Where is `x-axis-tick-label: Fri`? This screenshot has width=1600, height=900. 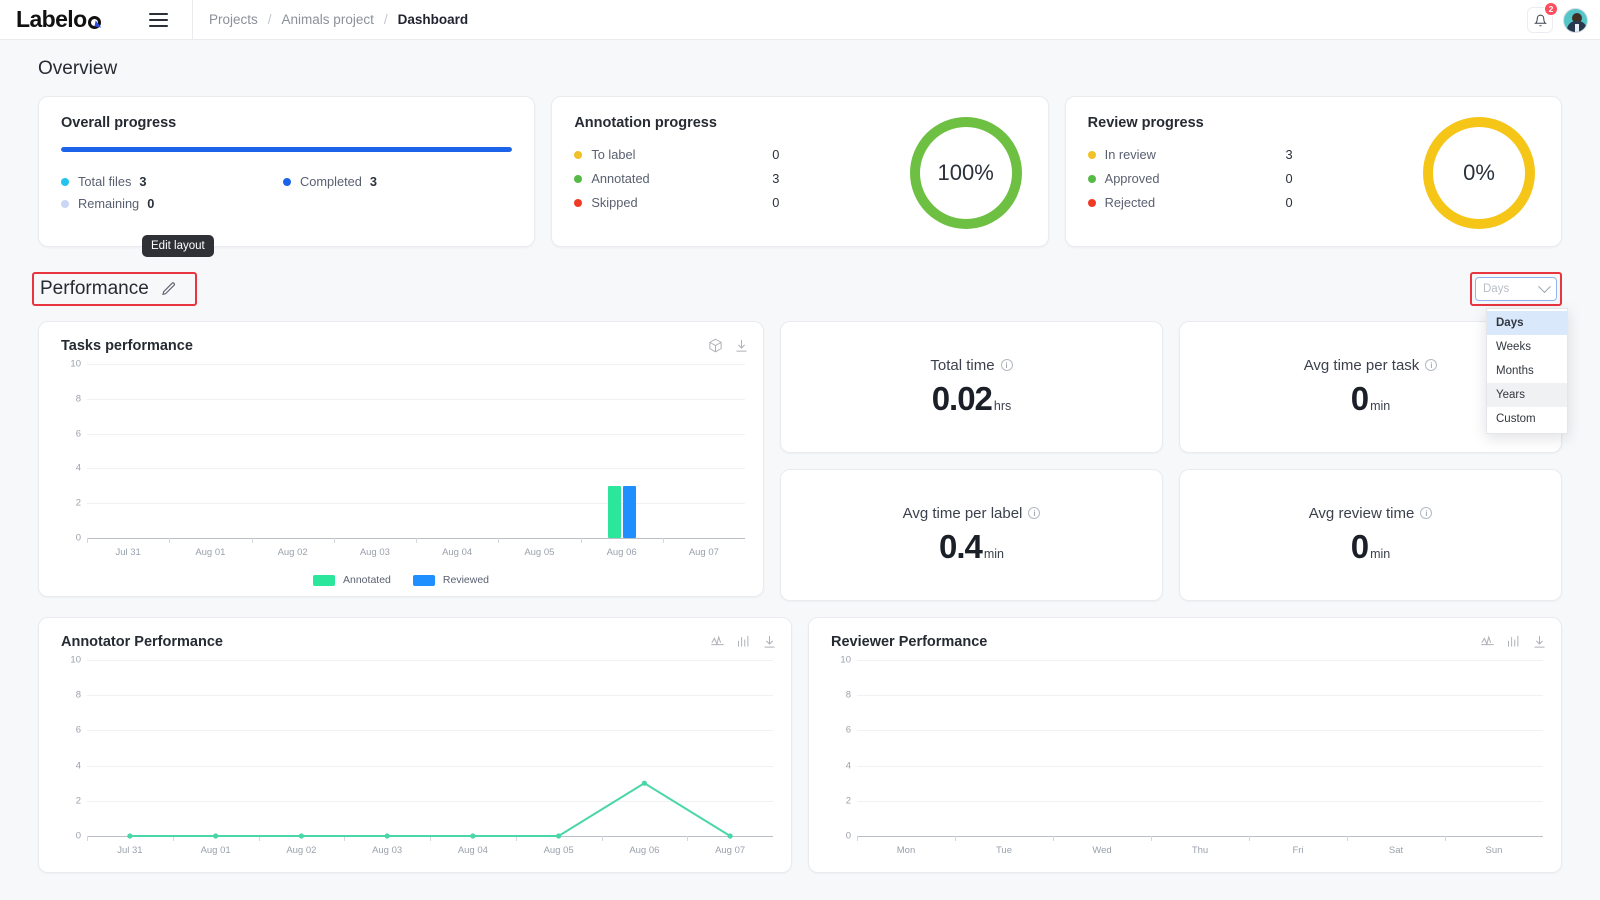 x-axis-tick-label: Fri is located at coordinates (1298, 850).